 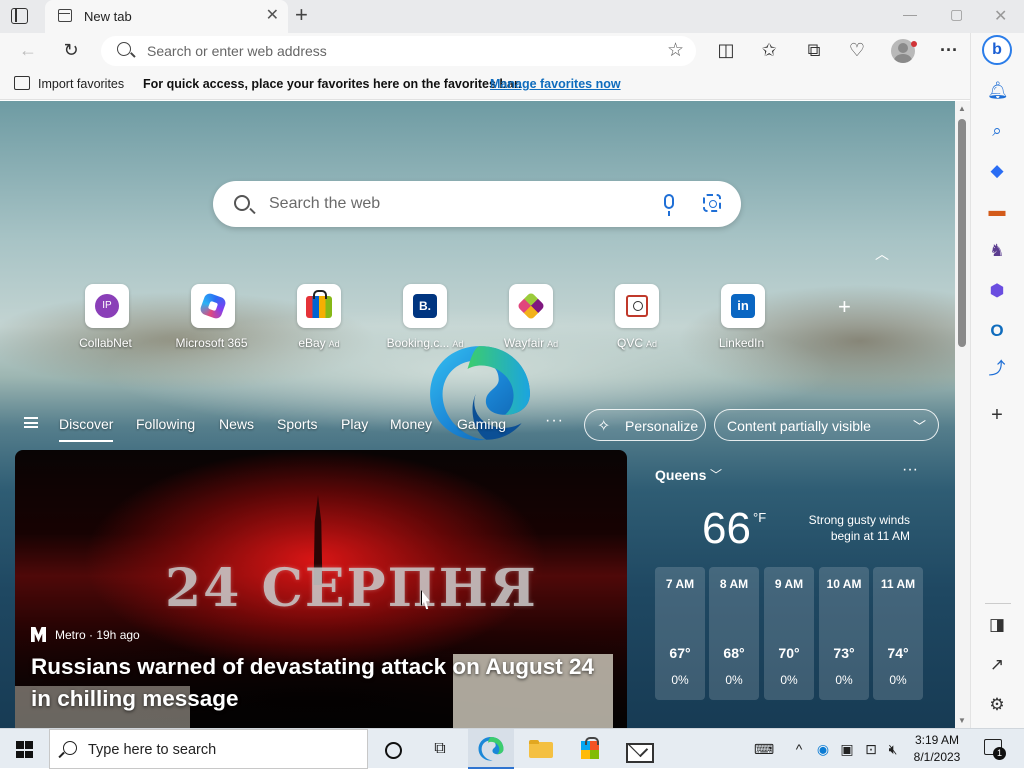 I want to click on toolbar: ← ↻ ☆ ◫ ✩ ⧉ ♡ ···, so click(x=485, y=51).